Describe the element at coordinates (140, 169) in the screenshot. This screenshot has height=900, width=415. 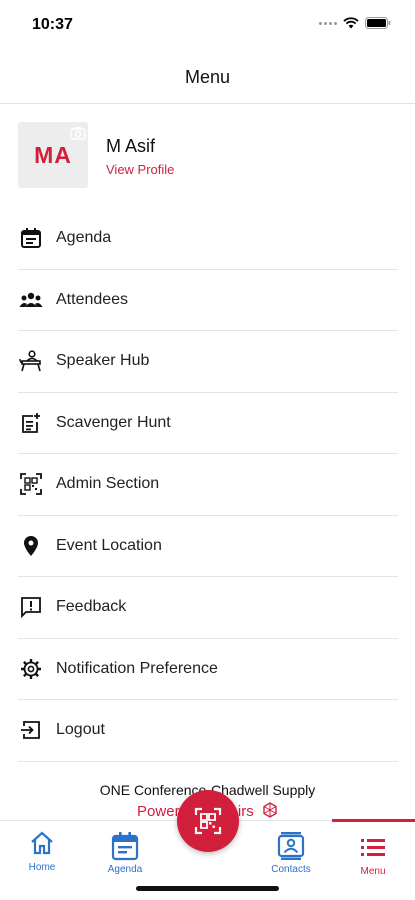
I see `view-profile-link: View Profile` at that location.